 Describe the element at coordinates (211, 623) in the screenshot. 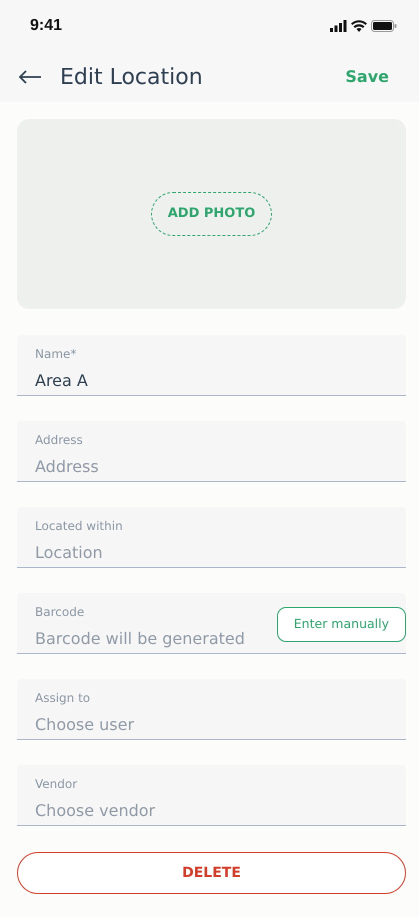

I see `text-field: Barcode Barcode will be generated Enter manually` at that location.